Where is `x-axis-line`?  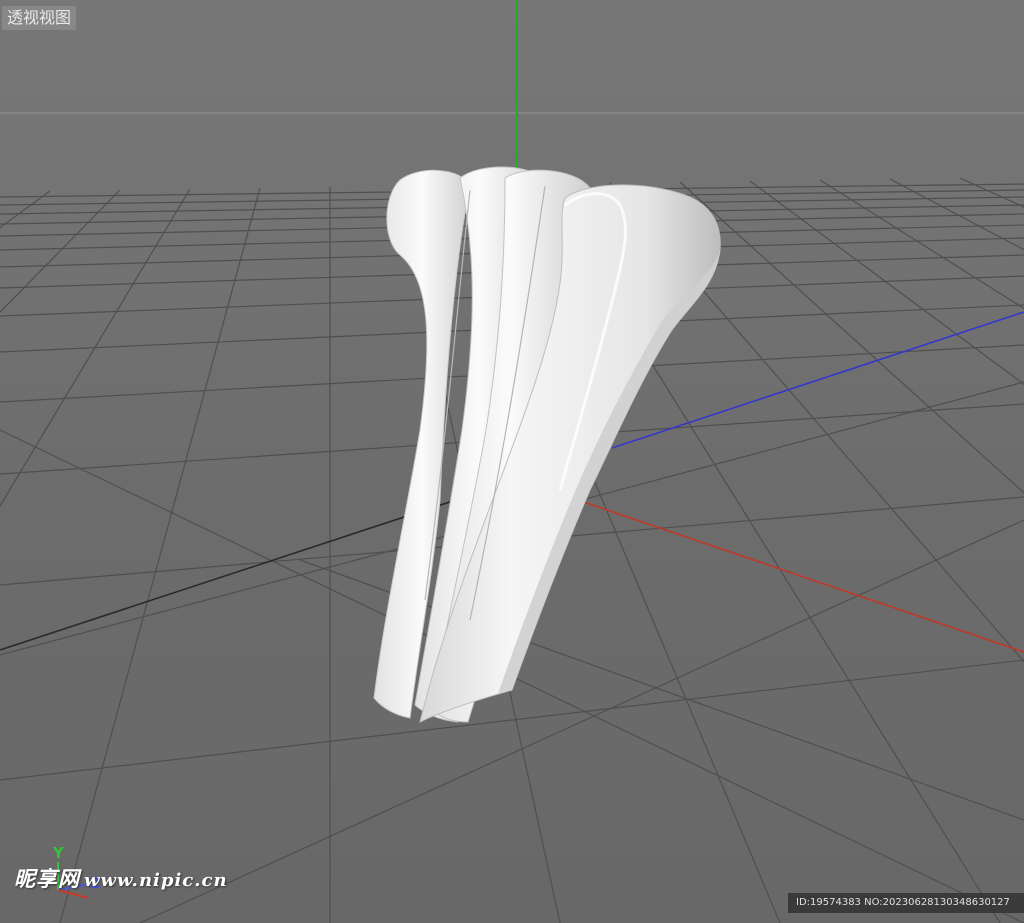 x-axis-line is located at coordinates (791, 573).